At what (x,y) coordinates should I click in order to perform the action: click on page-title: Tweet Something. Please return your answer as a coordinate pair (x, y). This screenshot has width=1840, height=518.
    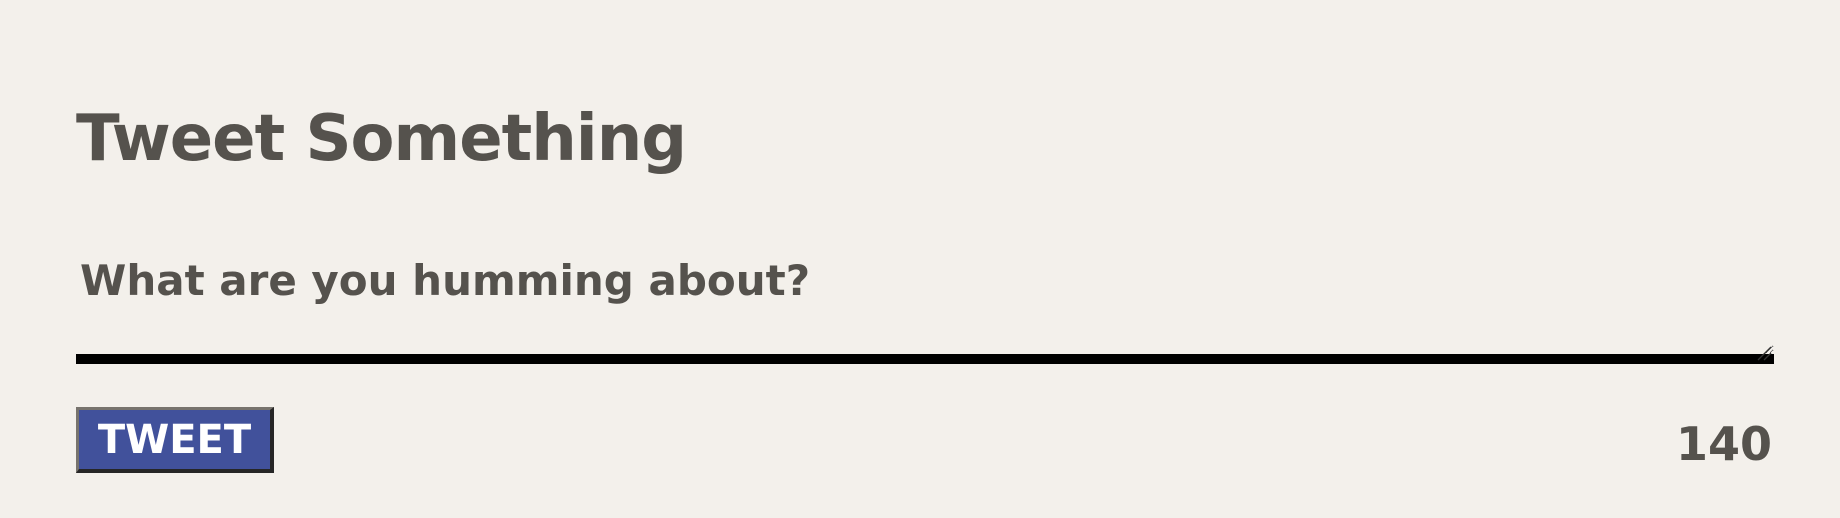
    Looking at the image, I should click on (381, 139).